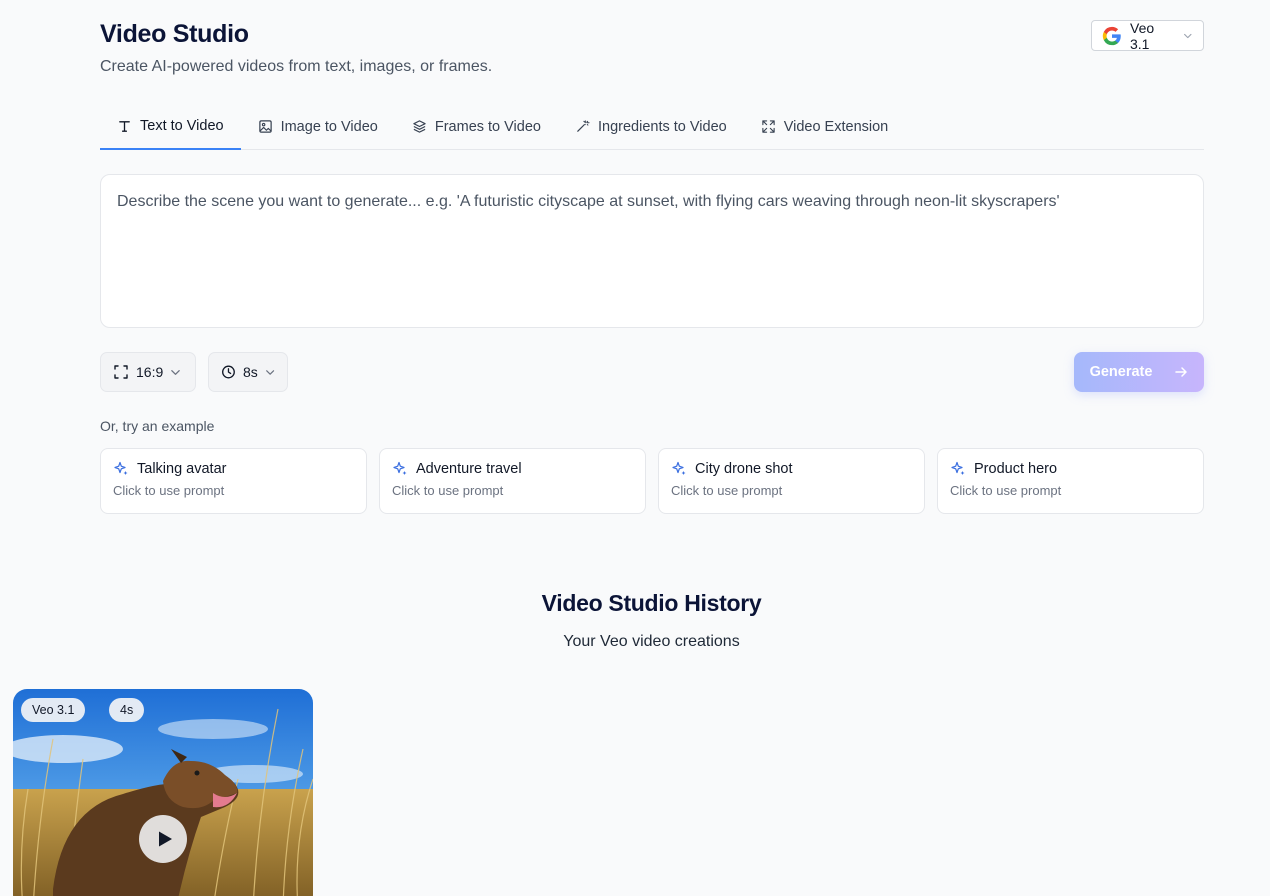 The width and height of the screenshot is (1270, 896). I want to click on example-card-talking-avatar: Talking avatar Click to use prompt, so click(233, 481).